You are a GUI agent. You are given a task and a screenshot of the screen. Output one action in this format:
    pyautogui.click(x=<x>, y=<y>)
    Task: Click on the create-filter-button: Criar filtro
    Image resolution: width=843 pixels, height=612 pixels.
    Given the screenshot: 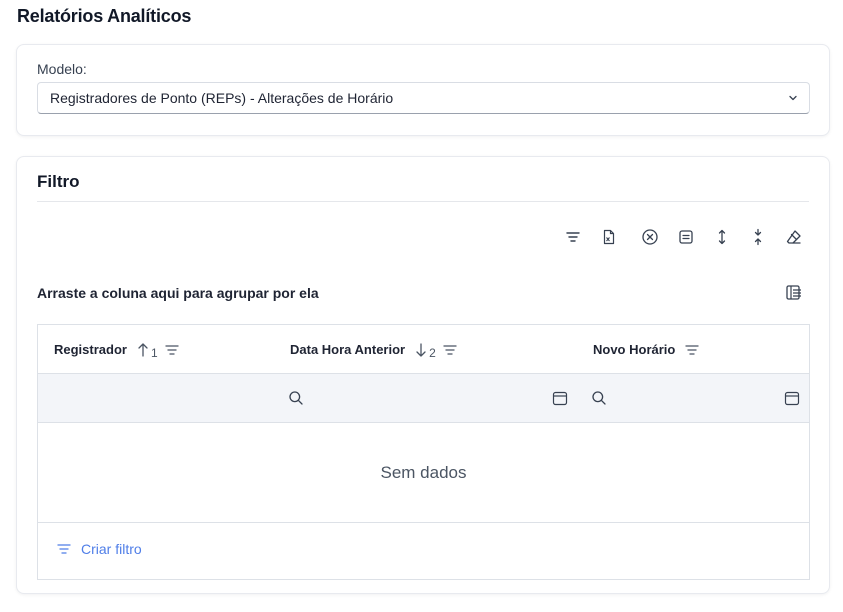 What is the action you would take?
    pyautogui.click(x=99, y=549)
    